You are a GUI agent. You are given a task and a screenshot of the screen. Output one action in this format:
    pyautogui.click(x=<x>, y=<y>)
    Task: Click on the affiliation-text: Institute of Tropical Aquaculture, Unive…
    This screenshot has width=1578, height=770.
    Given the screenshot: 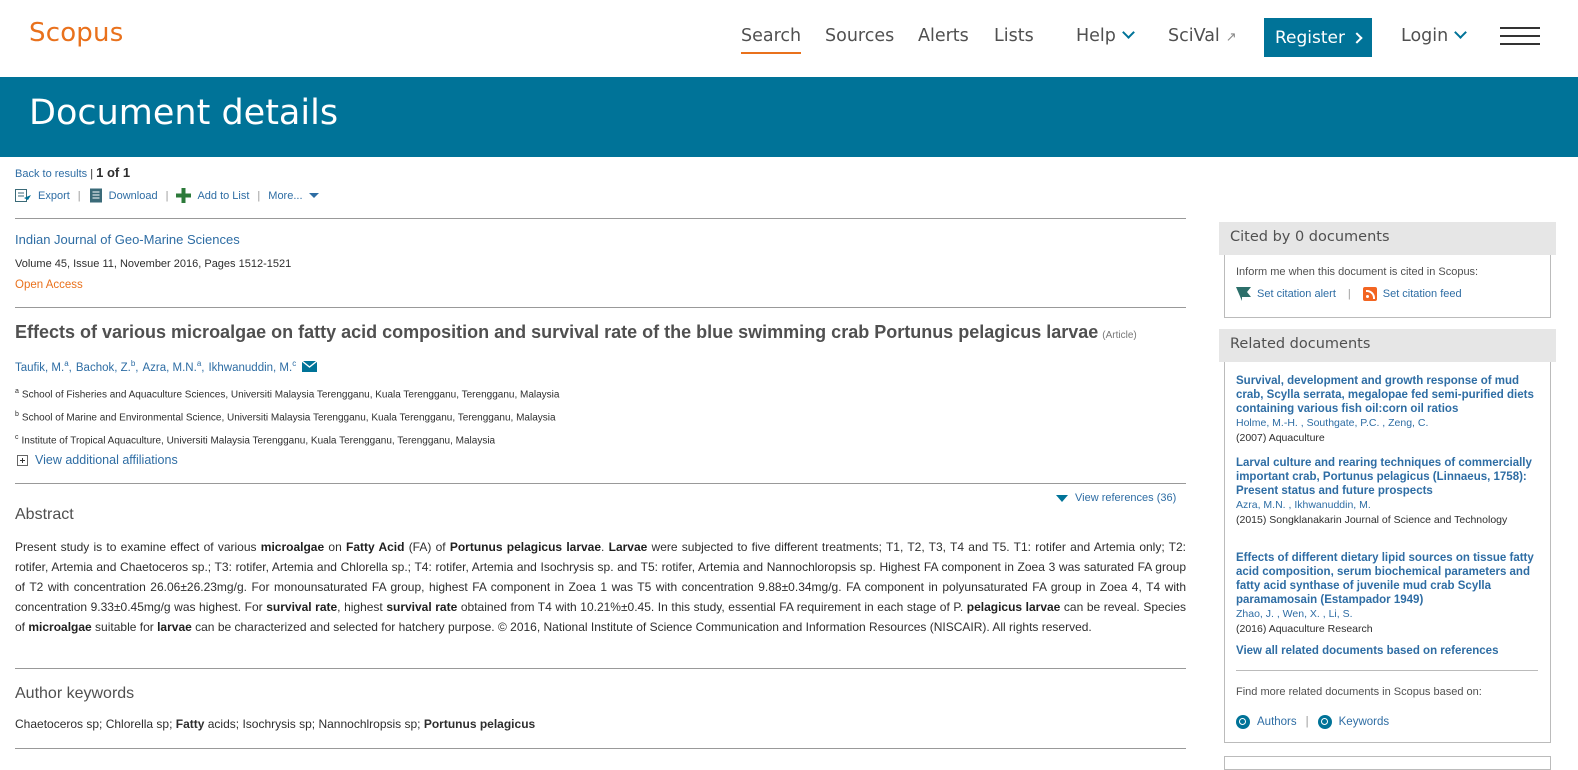 What is the action you would take?
    pyautogui.click(x=258, y=441)
    